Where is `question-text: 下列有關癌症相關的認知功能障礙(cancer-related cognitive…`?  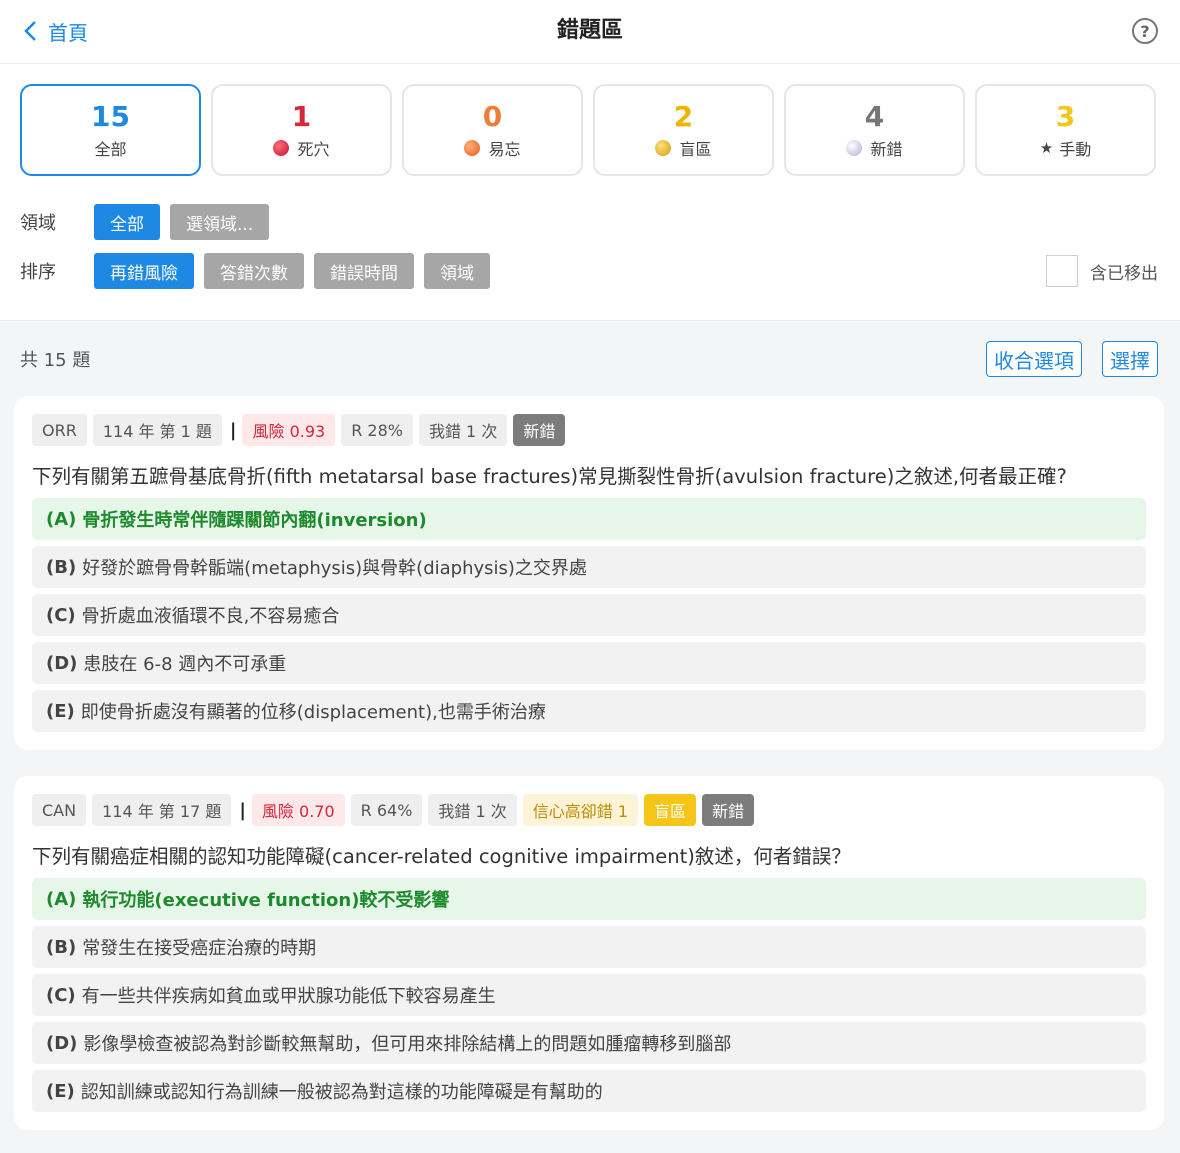 question-text: 下列有關癌症相關的認知功能障礙(cancer-related cognitive… is located at coordinates (441, 856).